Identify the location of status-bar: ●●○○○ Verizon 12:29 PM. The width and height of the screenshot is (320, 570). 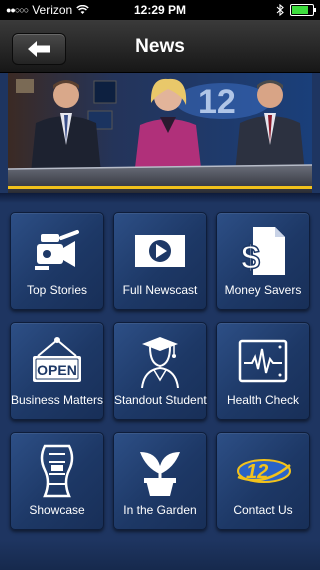
(160, 10).